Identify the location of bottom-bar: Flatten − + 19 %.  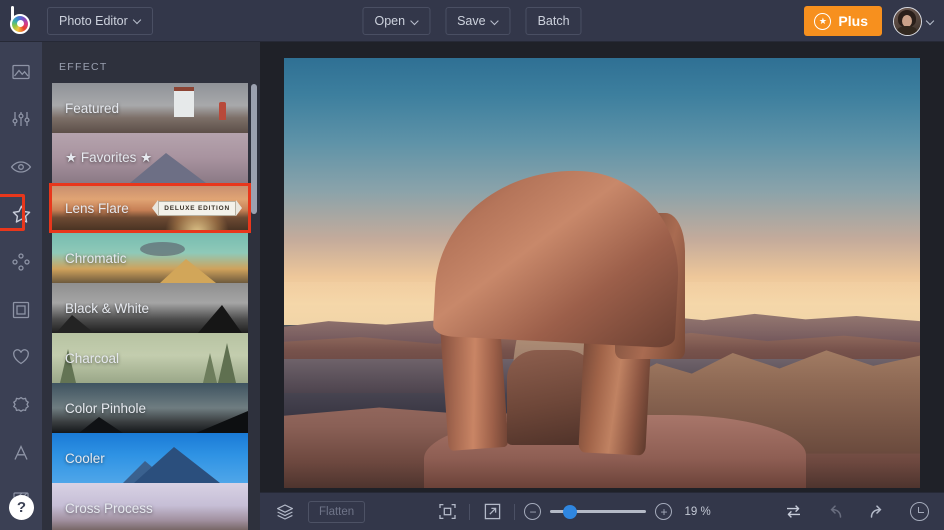
(602, 511).